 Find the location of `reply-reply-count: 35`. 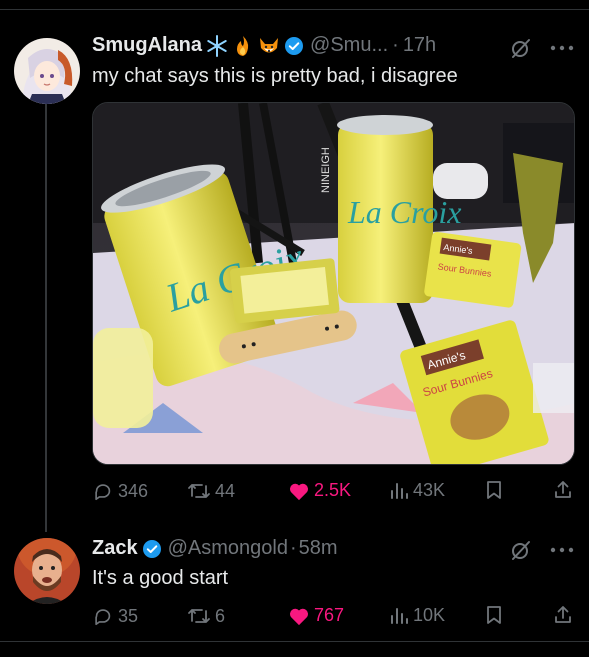

reply-reply-count: 35 is located at coordinates (128, 615).